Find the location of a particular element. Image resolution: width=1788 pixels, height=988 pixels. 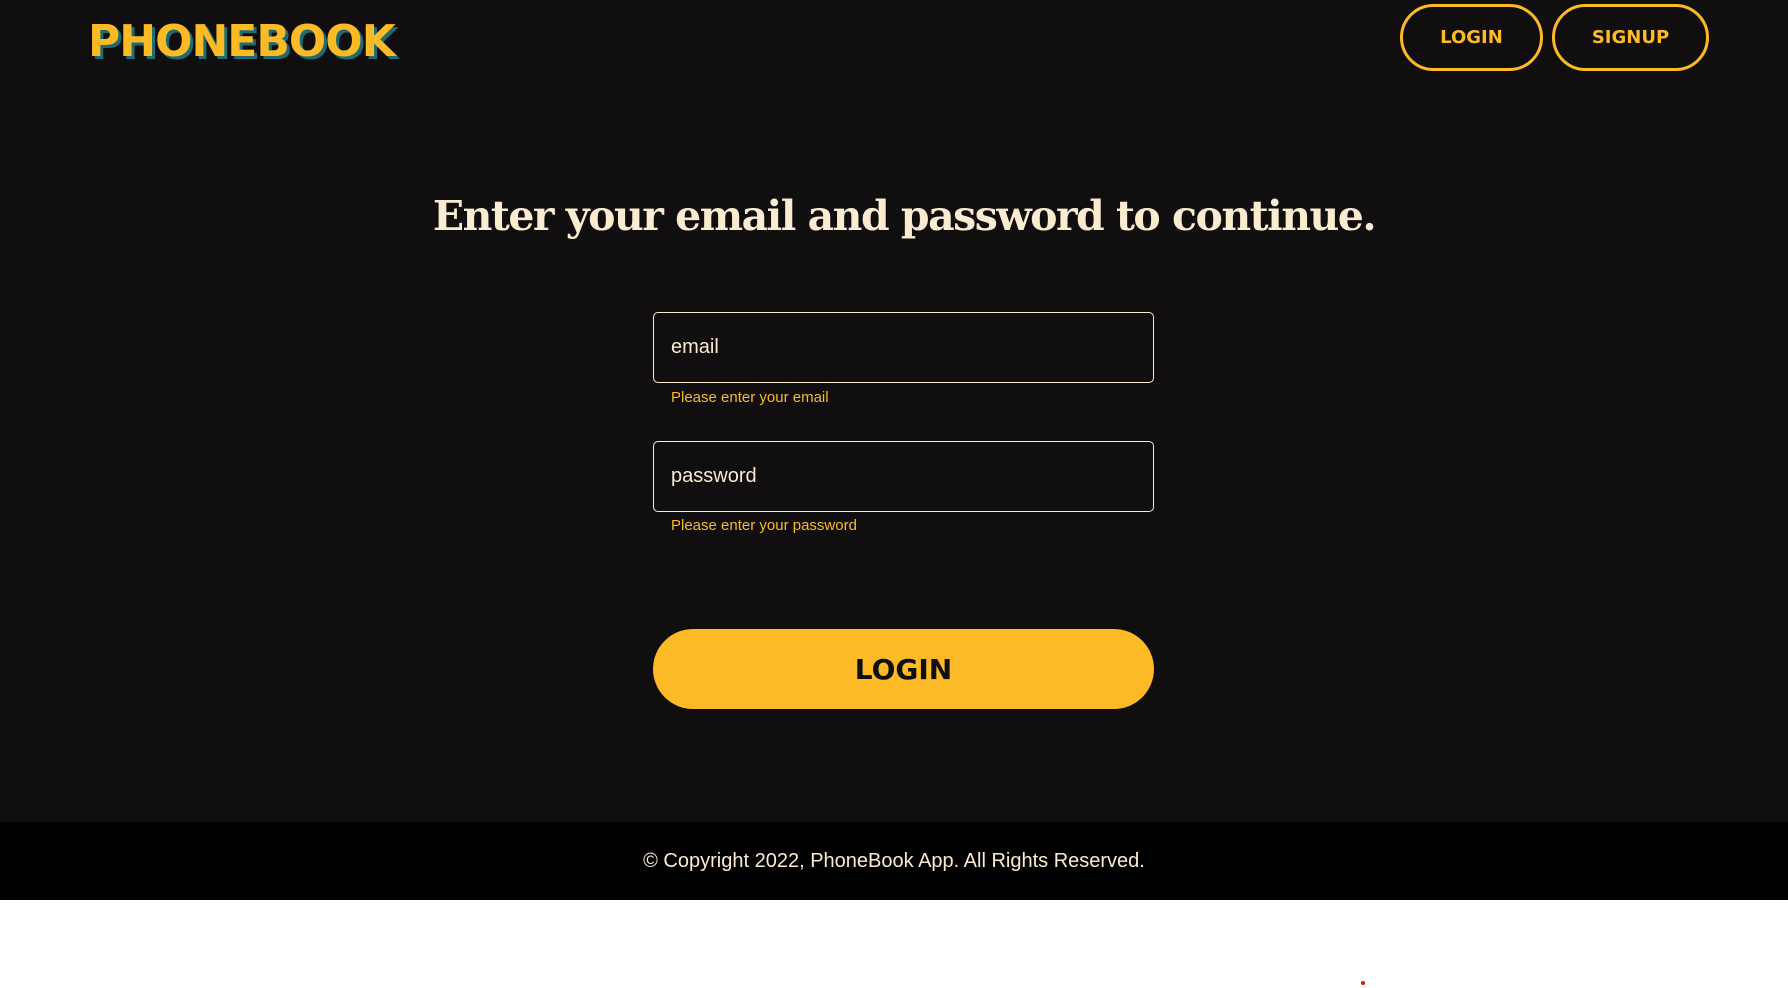

logo: PHONEBOOK is located at coordinates (242, 42).